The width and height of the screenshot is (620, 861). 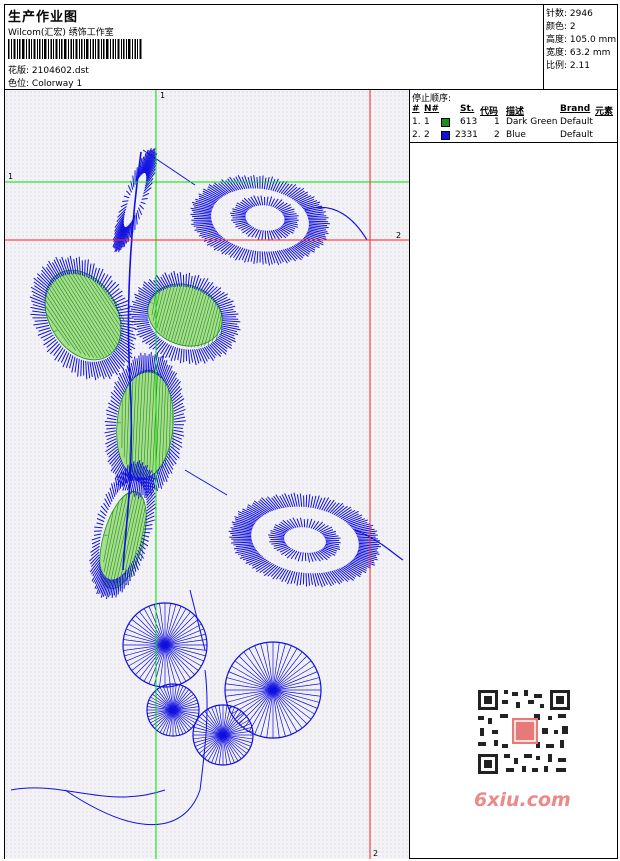 What do you see at coordinates (445, 122) in the screenshot?
I see `color-swatch-green` at bounding box center [445, 122].